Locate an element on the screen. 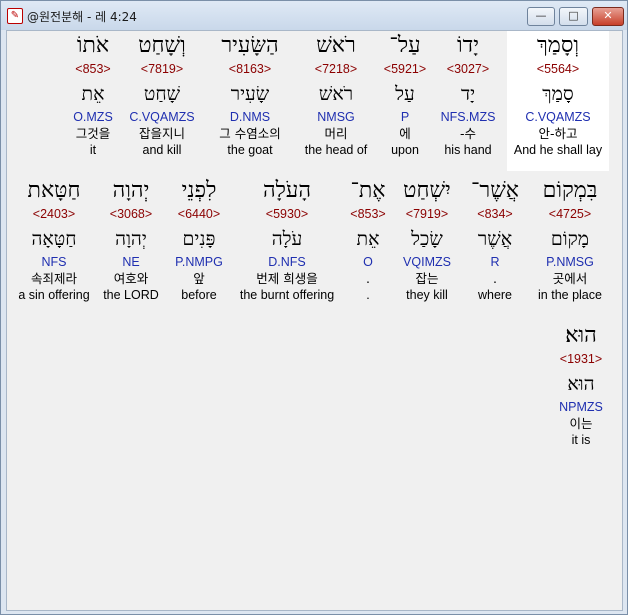 This screenshot has height=615, width=628. hebrew-word: אֹתוֹ is located at coordinates (93, 45).